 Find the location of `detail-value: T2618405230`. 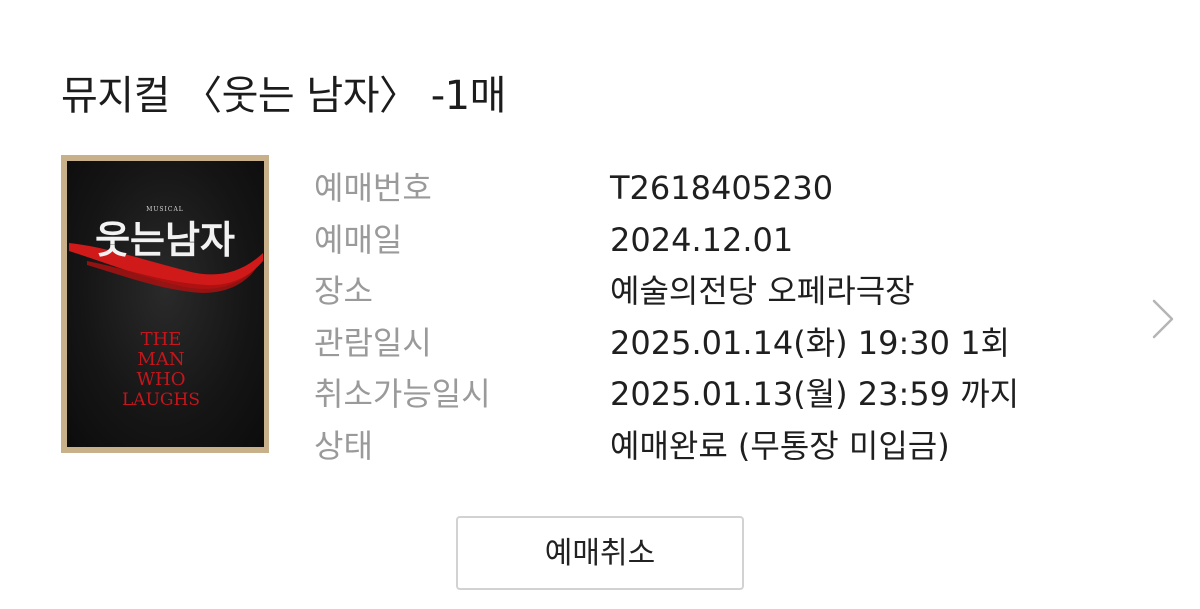

detail-value: T2618405230 is located at coordinates (722, 188).